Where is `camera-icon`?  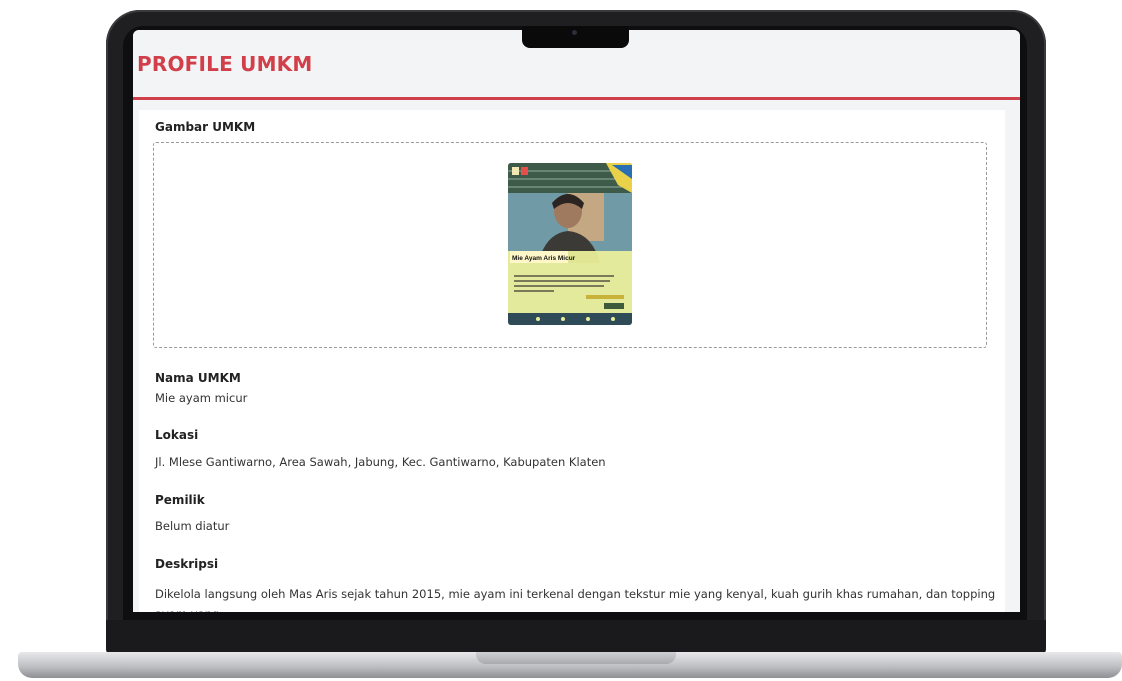
camera-icon is located at coordinates (574, 32).